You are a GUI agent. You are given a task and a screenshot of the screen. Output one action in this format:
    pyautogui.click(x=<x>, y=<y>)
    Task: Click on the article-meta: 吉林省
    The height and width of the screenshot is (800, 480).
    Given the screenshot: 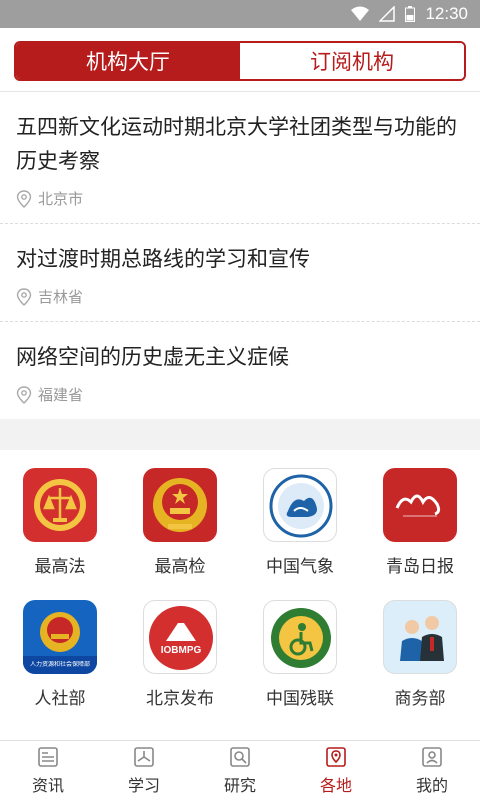 What is the action you would take?
    pyautogui.click(x=240, y=296)
    